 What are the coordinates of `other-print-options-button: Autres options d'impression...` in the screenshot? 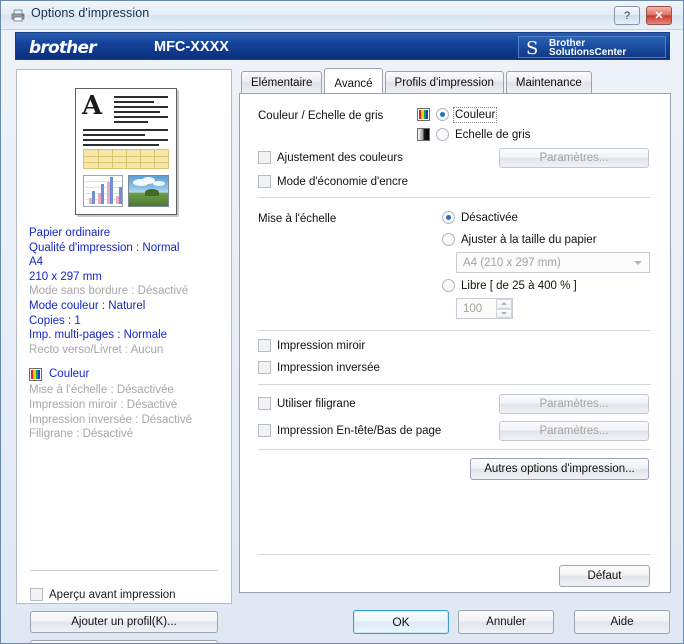 It's located at (559, 469).